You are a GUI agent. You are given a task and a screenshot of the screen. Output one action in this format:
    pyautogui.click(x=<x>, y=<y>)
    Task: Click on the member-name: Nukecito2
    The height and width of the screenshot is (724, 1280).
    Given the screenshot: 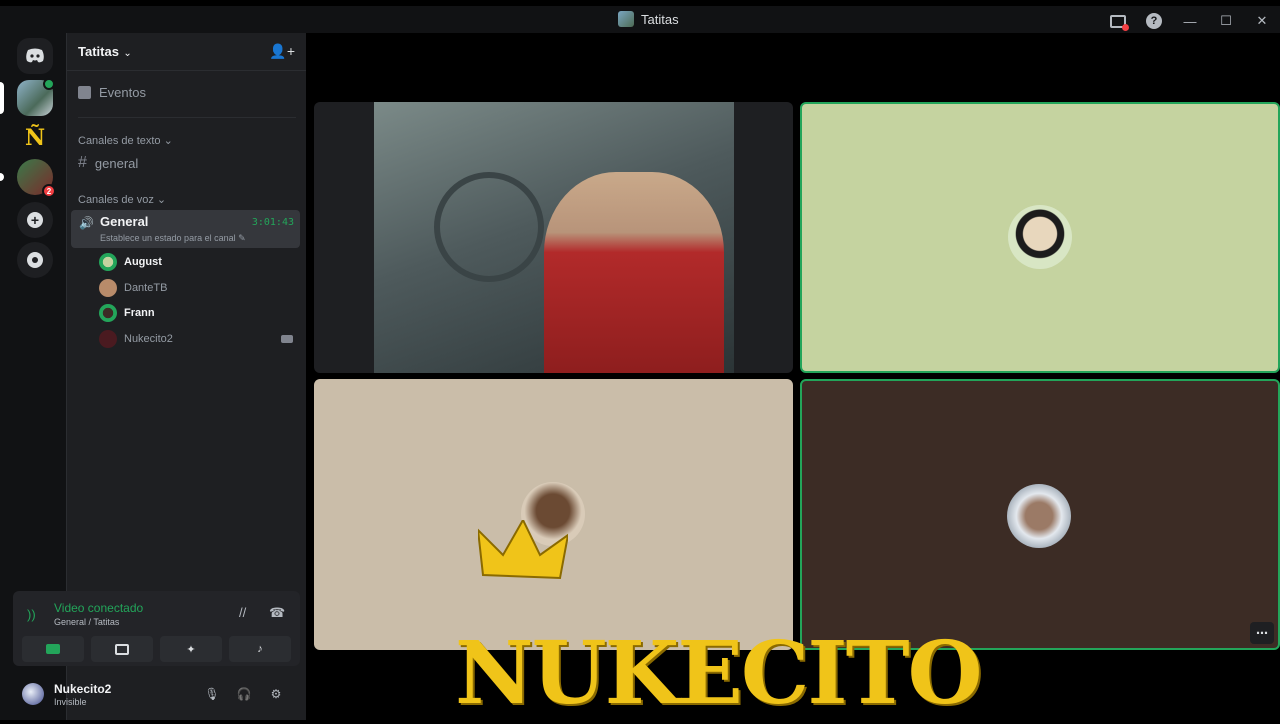 What is the action you would take?
    pyautogui.click(x=148, y=339)
    